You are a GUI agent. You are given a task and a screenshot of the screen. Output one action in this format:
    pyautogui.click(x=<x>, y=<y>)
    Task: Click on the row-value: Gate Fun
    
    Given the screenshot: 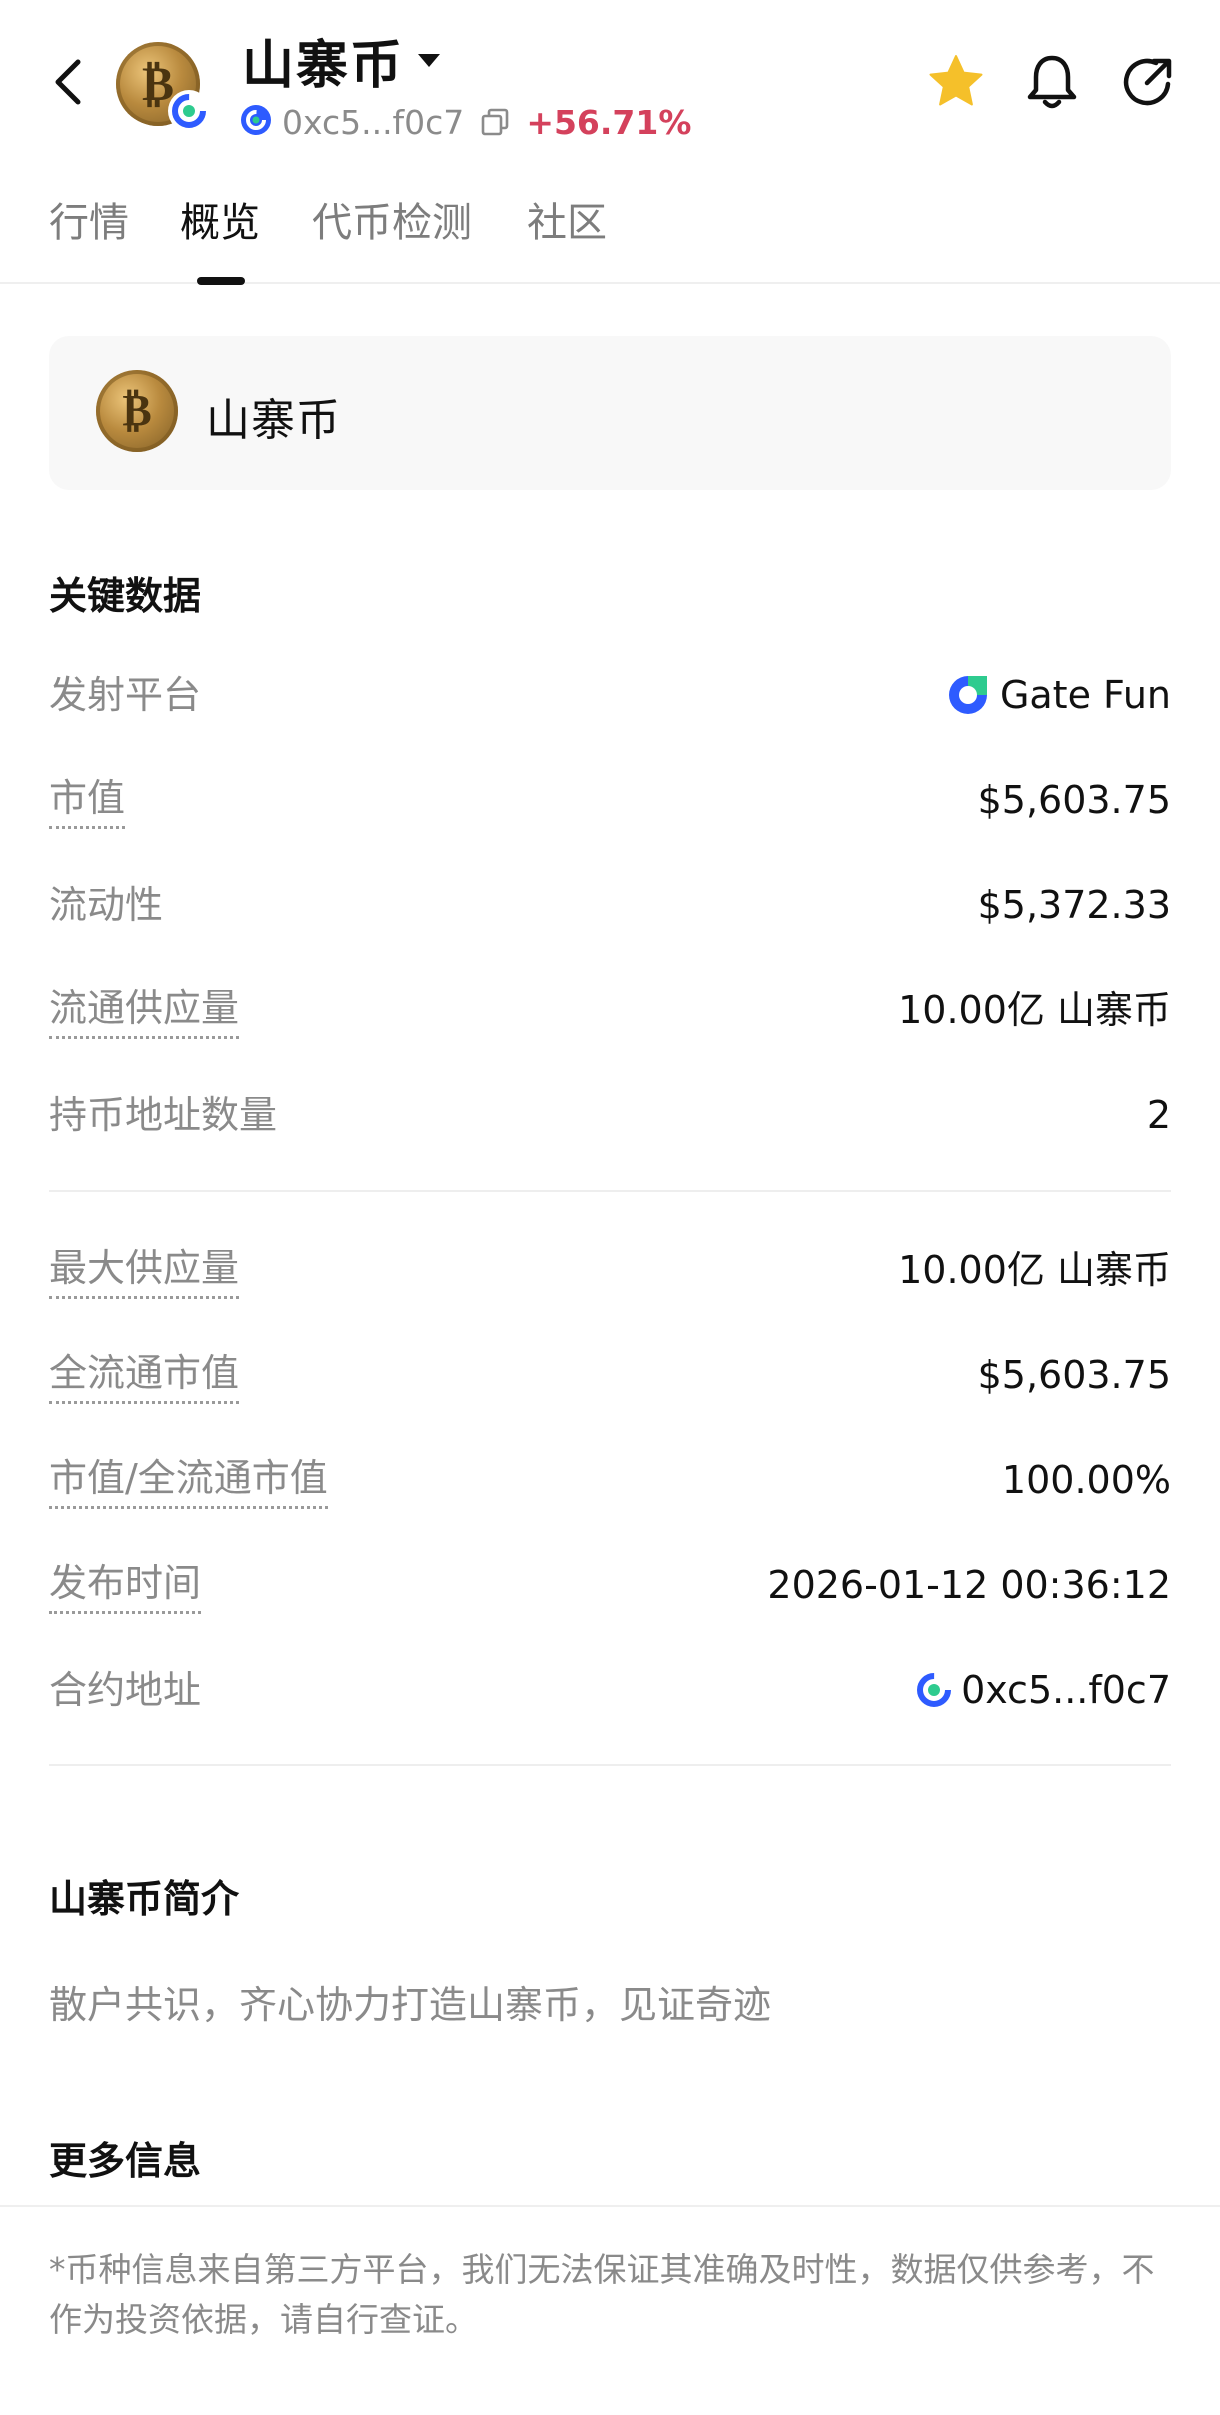 What is the action you would take?
    pyautogui.click(x=1058, y=695)
    